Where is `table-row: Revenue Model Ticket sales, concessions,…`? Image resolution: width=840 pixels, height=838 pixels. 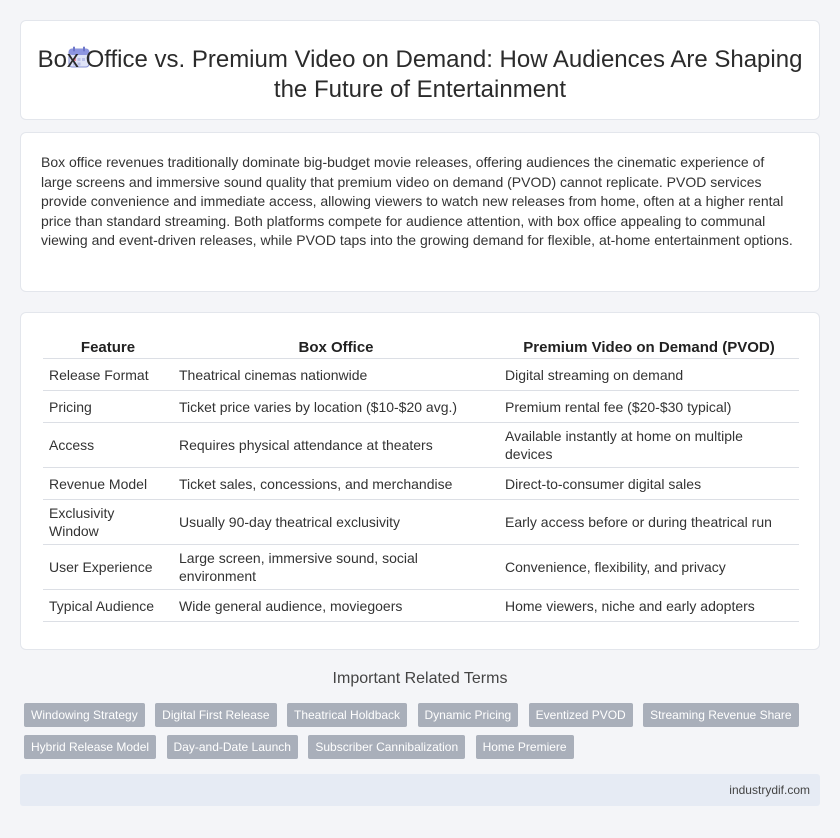 table-row: Revenue Model Ticket sales, concessions,… is located at coordinates (421, 483).